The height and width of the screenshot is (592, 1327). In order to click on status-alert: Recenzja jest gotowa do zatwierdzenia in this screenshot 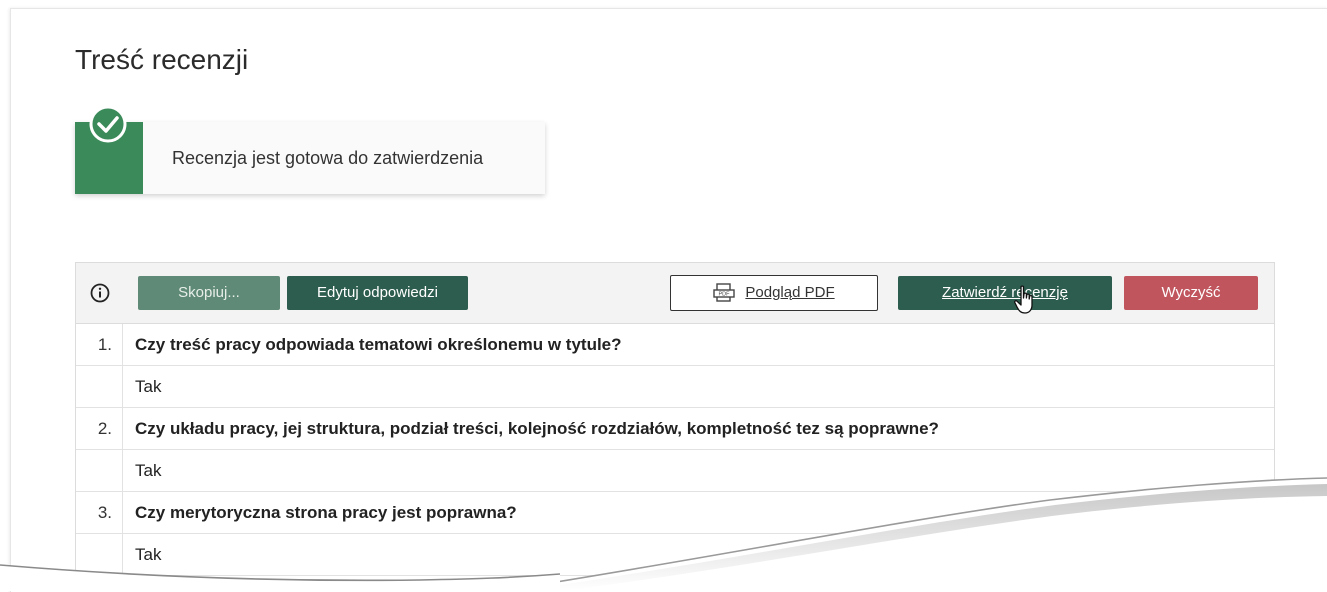, I will do `click(310, 158)`.